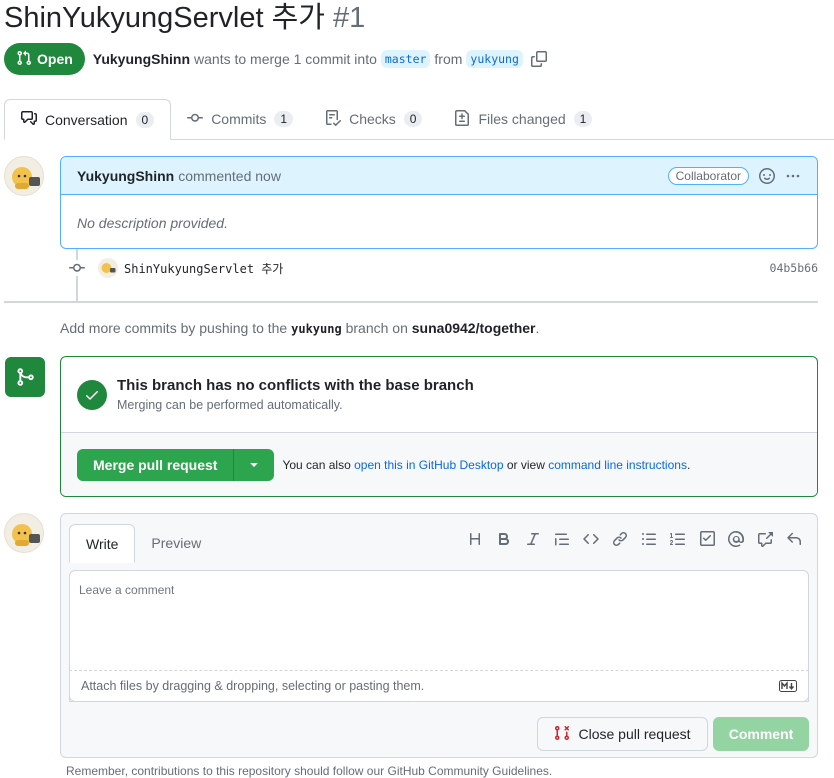 The image size is (834, 778). I want to click on add-commits-middle: branch on, so click(376, 328).